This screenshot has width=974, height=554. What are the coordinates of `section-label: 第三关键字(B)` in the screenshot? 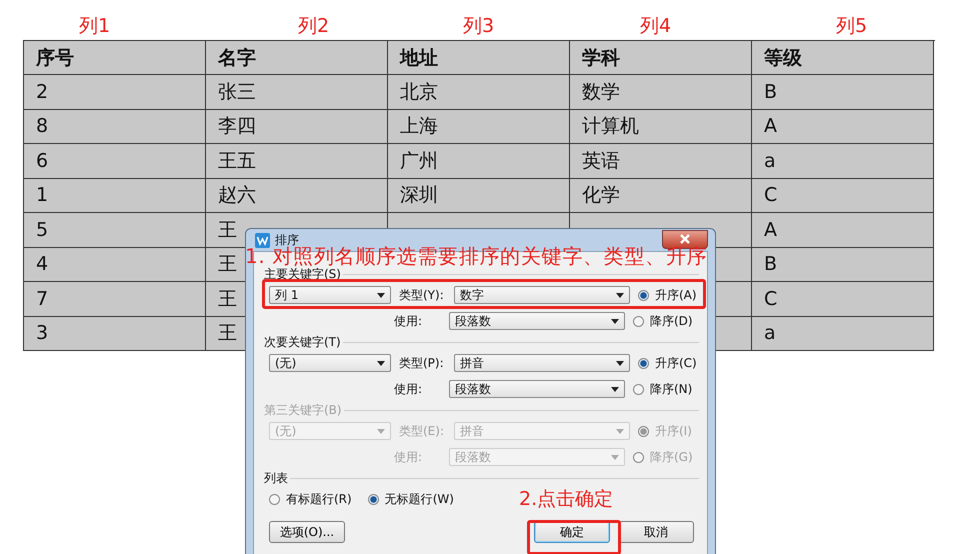 It's located at (303, 410).